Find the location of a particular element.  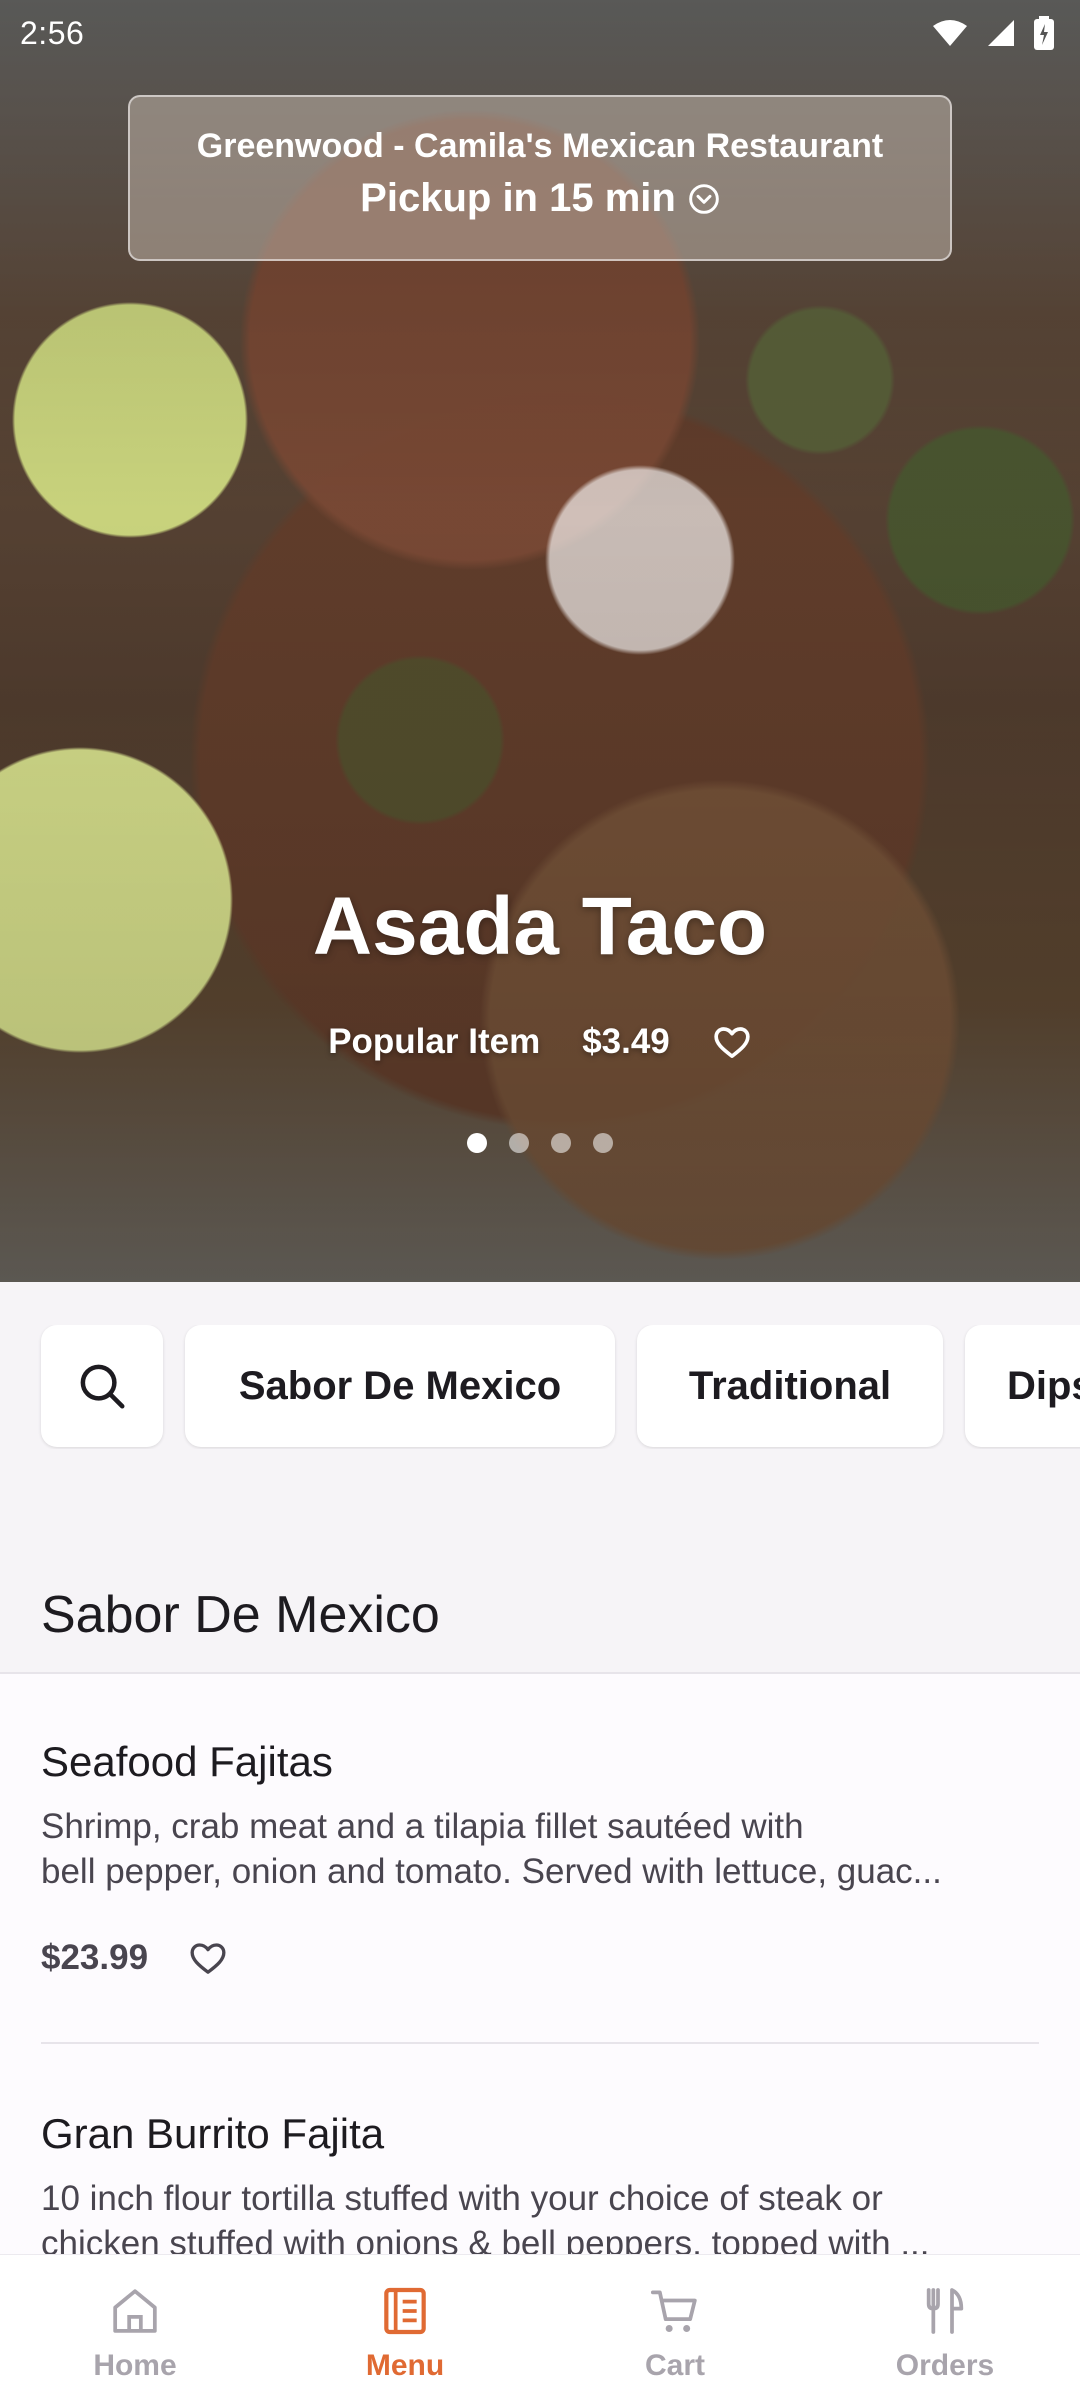

search-icon is located at coordinates (102, 1386).